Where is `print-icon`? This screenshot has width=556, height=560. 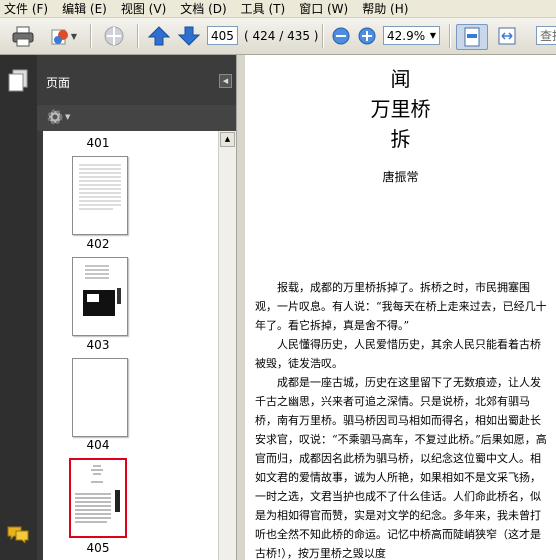 print-icon is located at coordinates (23, 36).